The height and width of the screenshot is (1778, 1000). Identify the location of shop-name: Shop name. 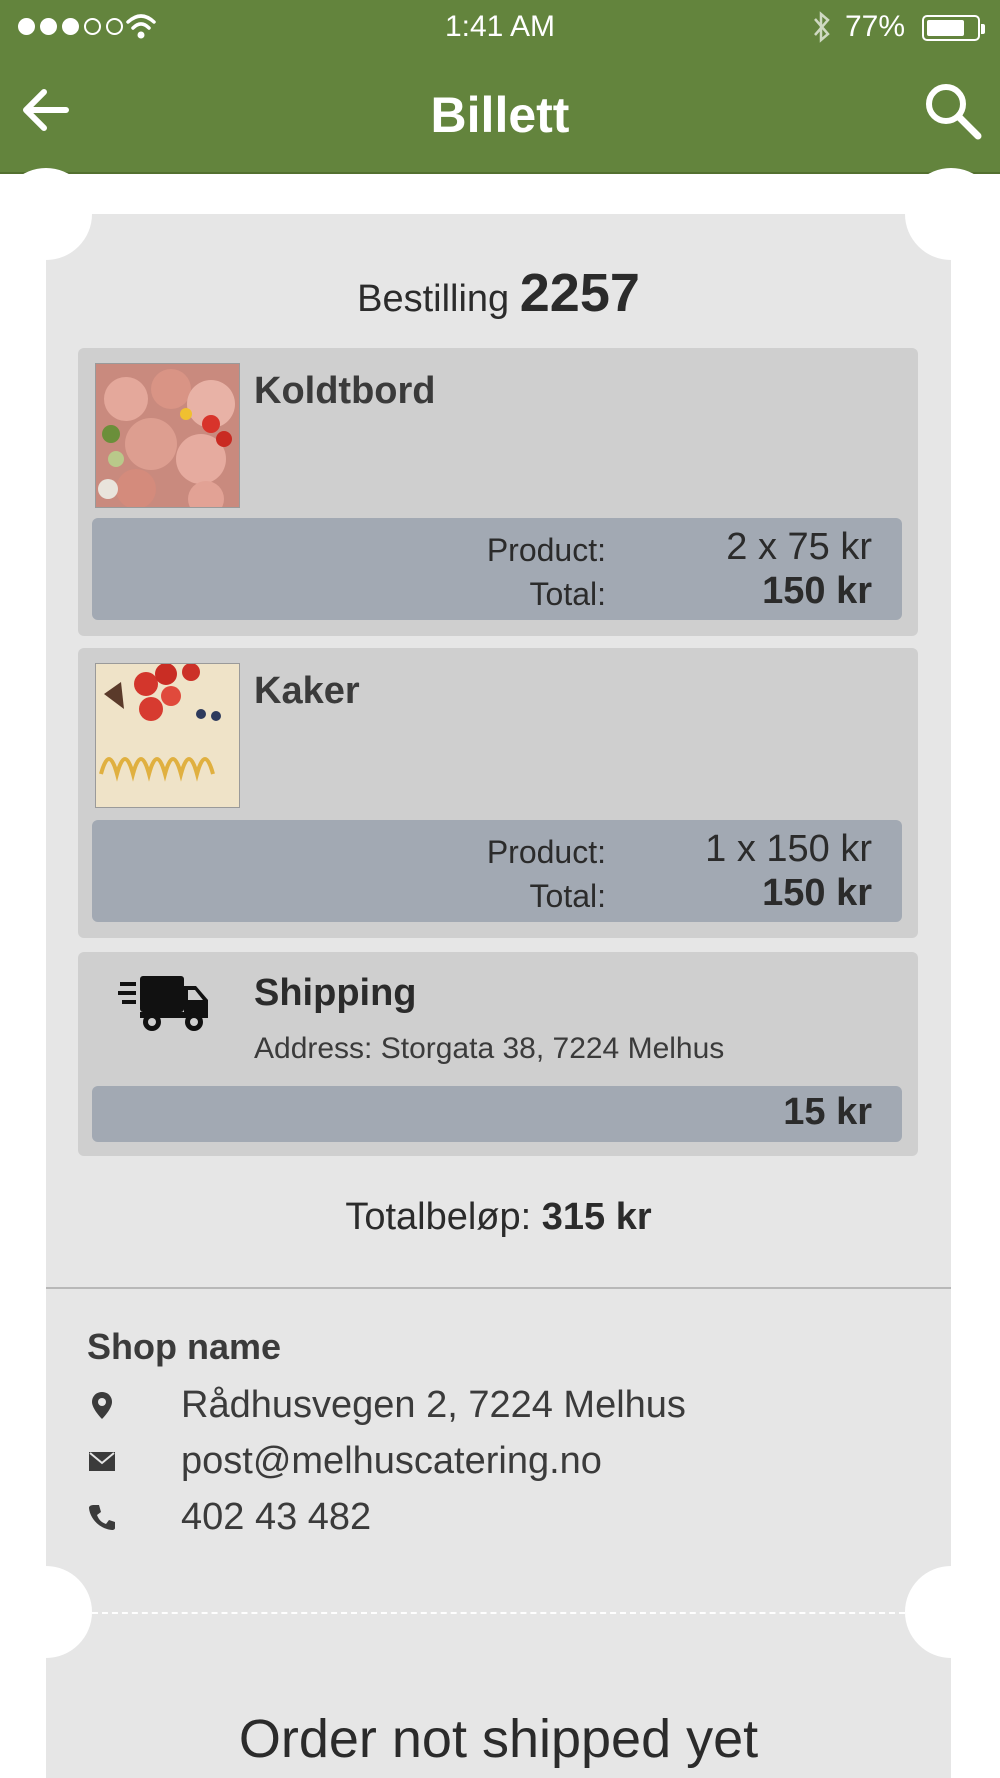
(184, 1346).